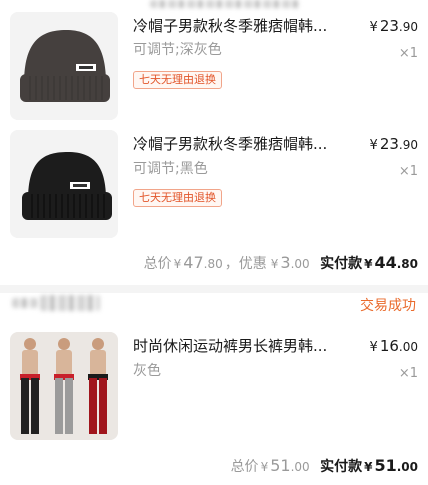  I want to click on product-spec: 灰色, so click(147, 371).